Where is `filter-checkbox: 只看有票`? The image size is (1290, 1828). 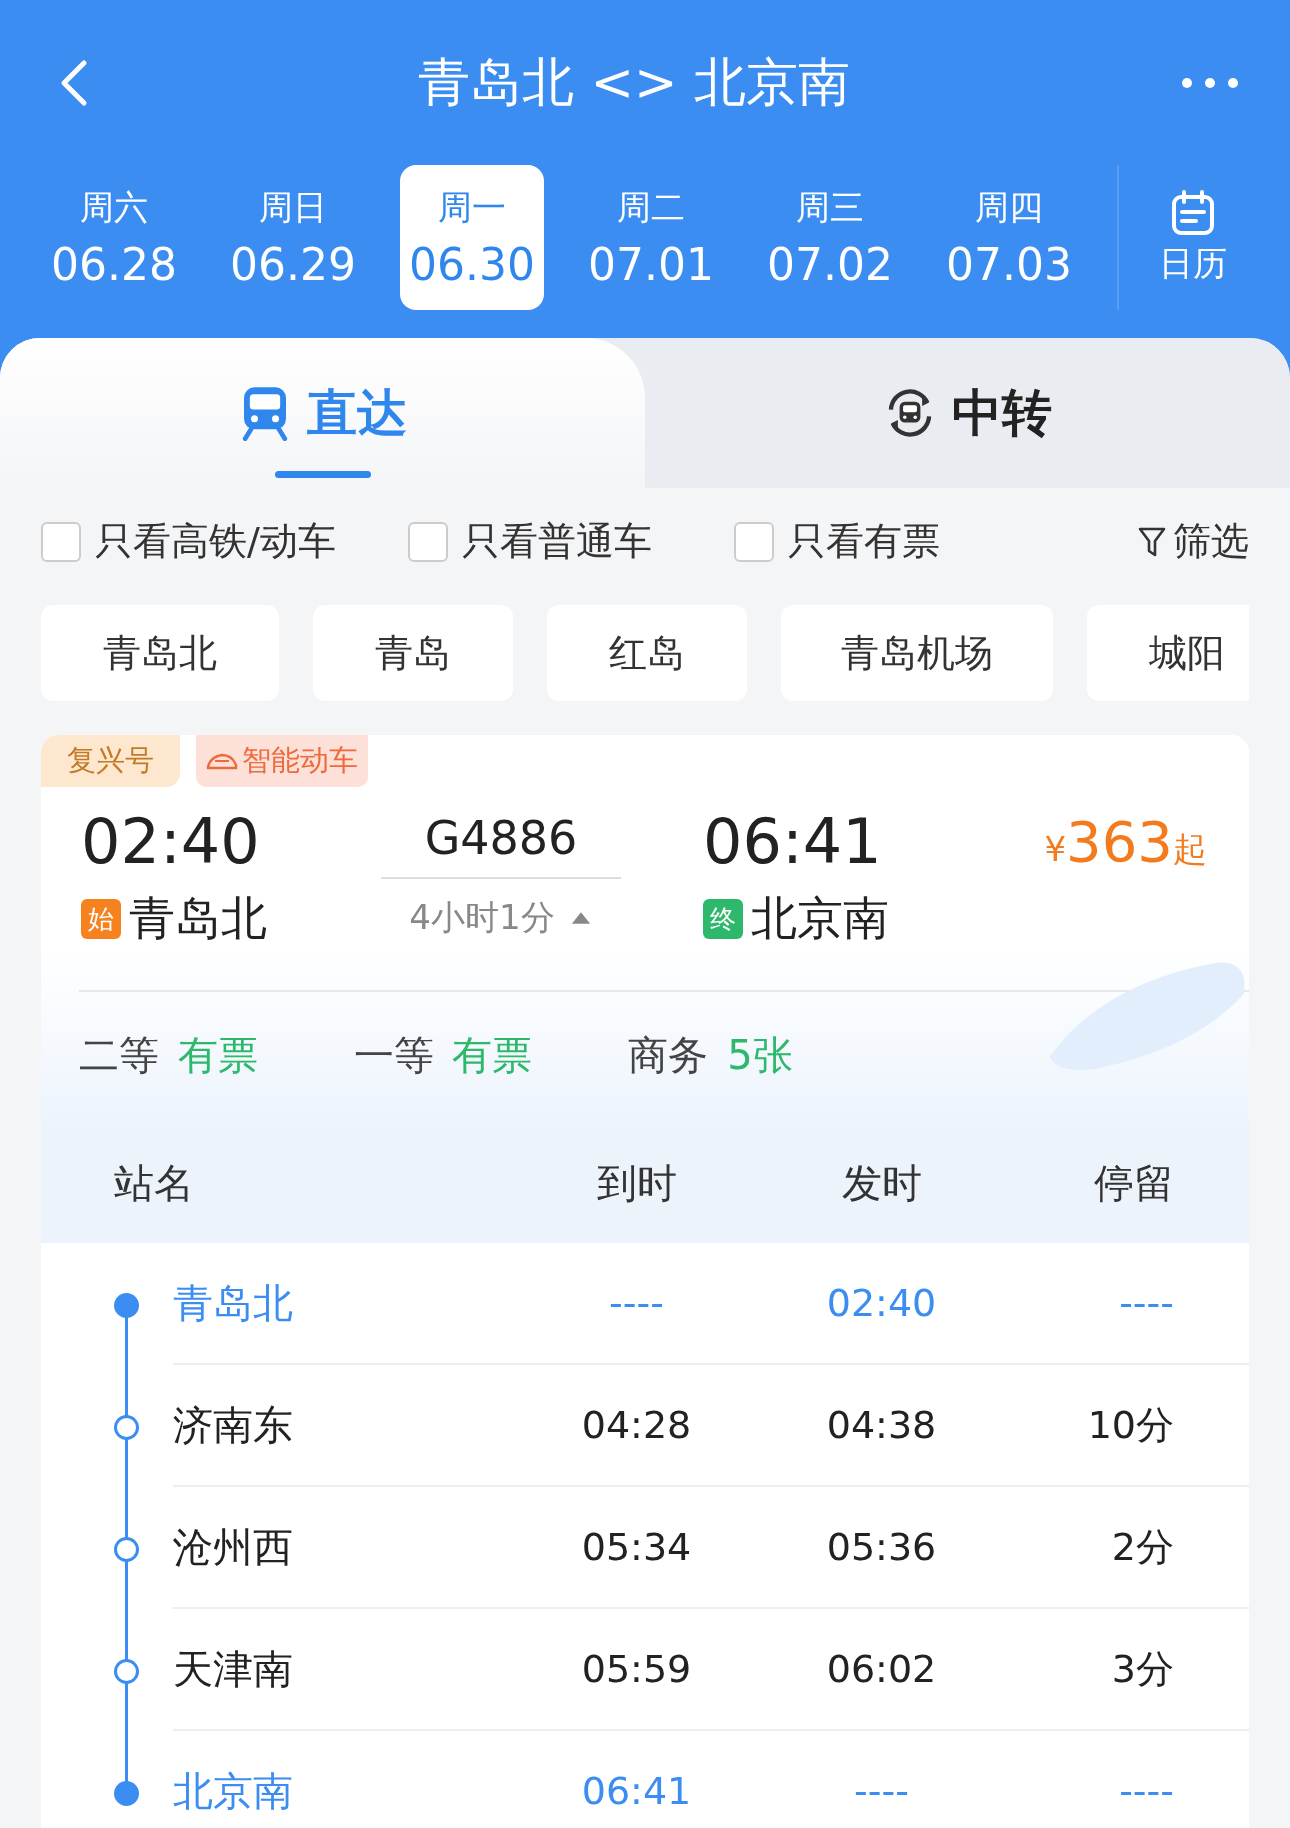 filter-checkbox: 只看有票 is located at coordinates (836, 541).